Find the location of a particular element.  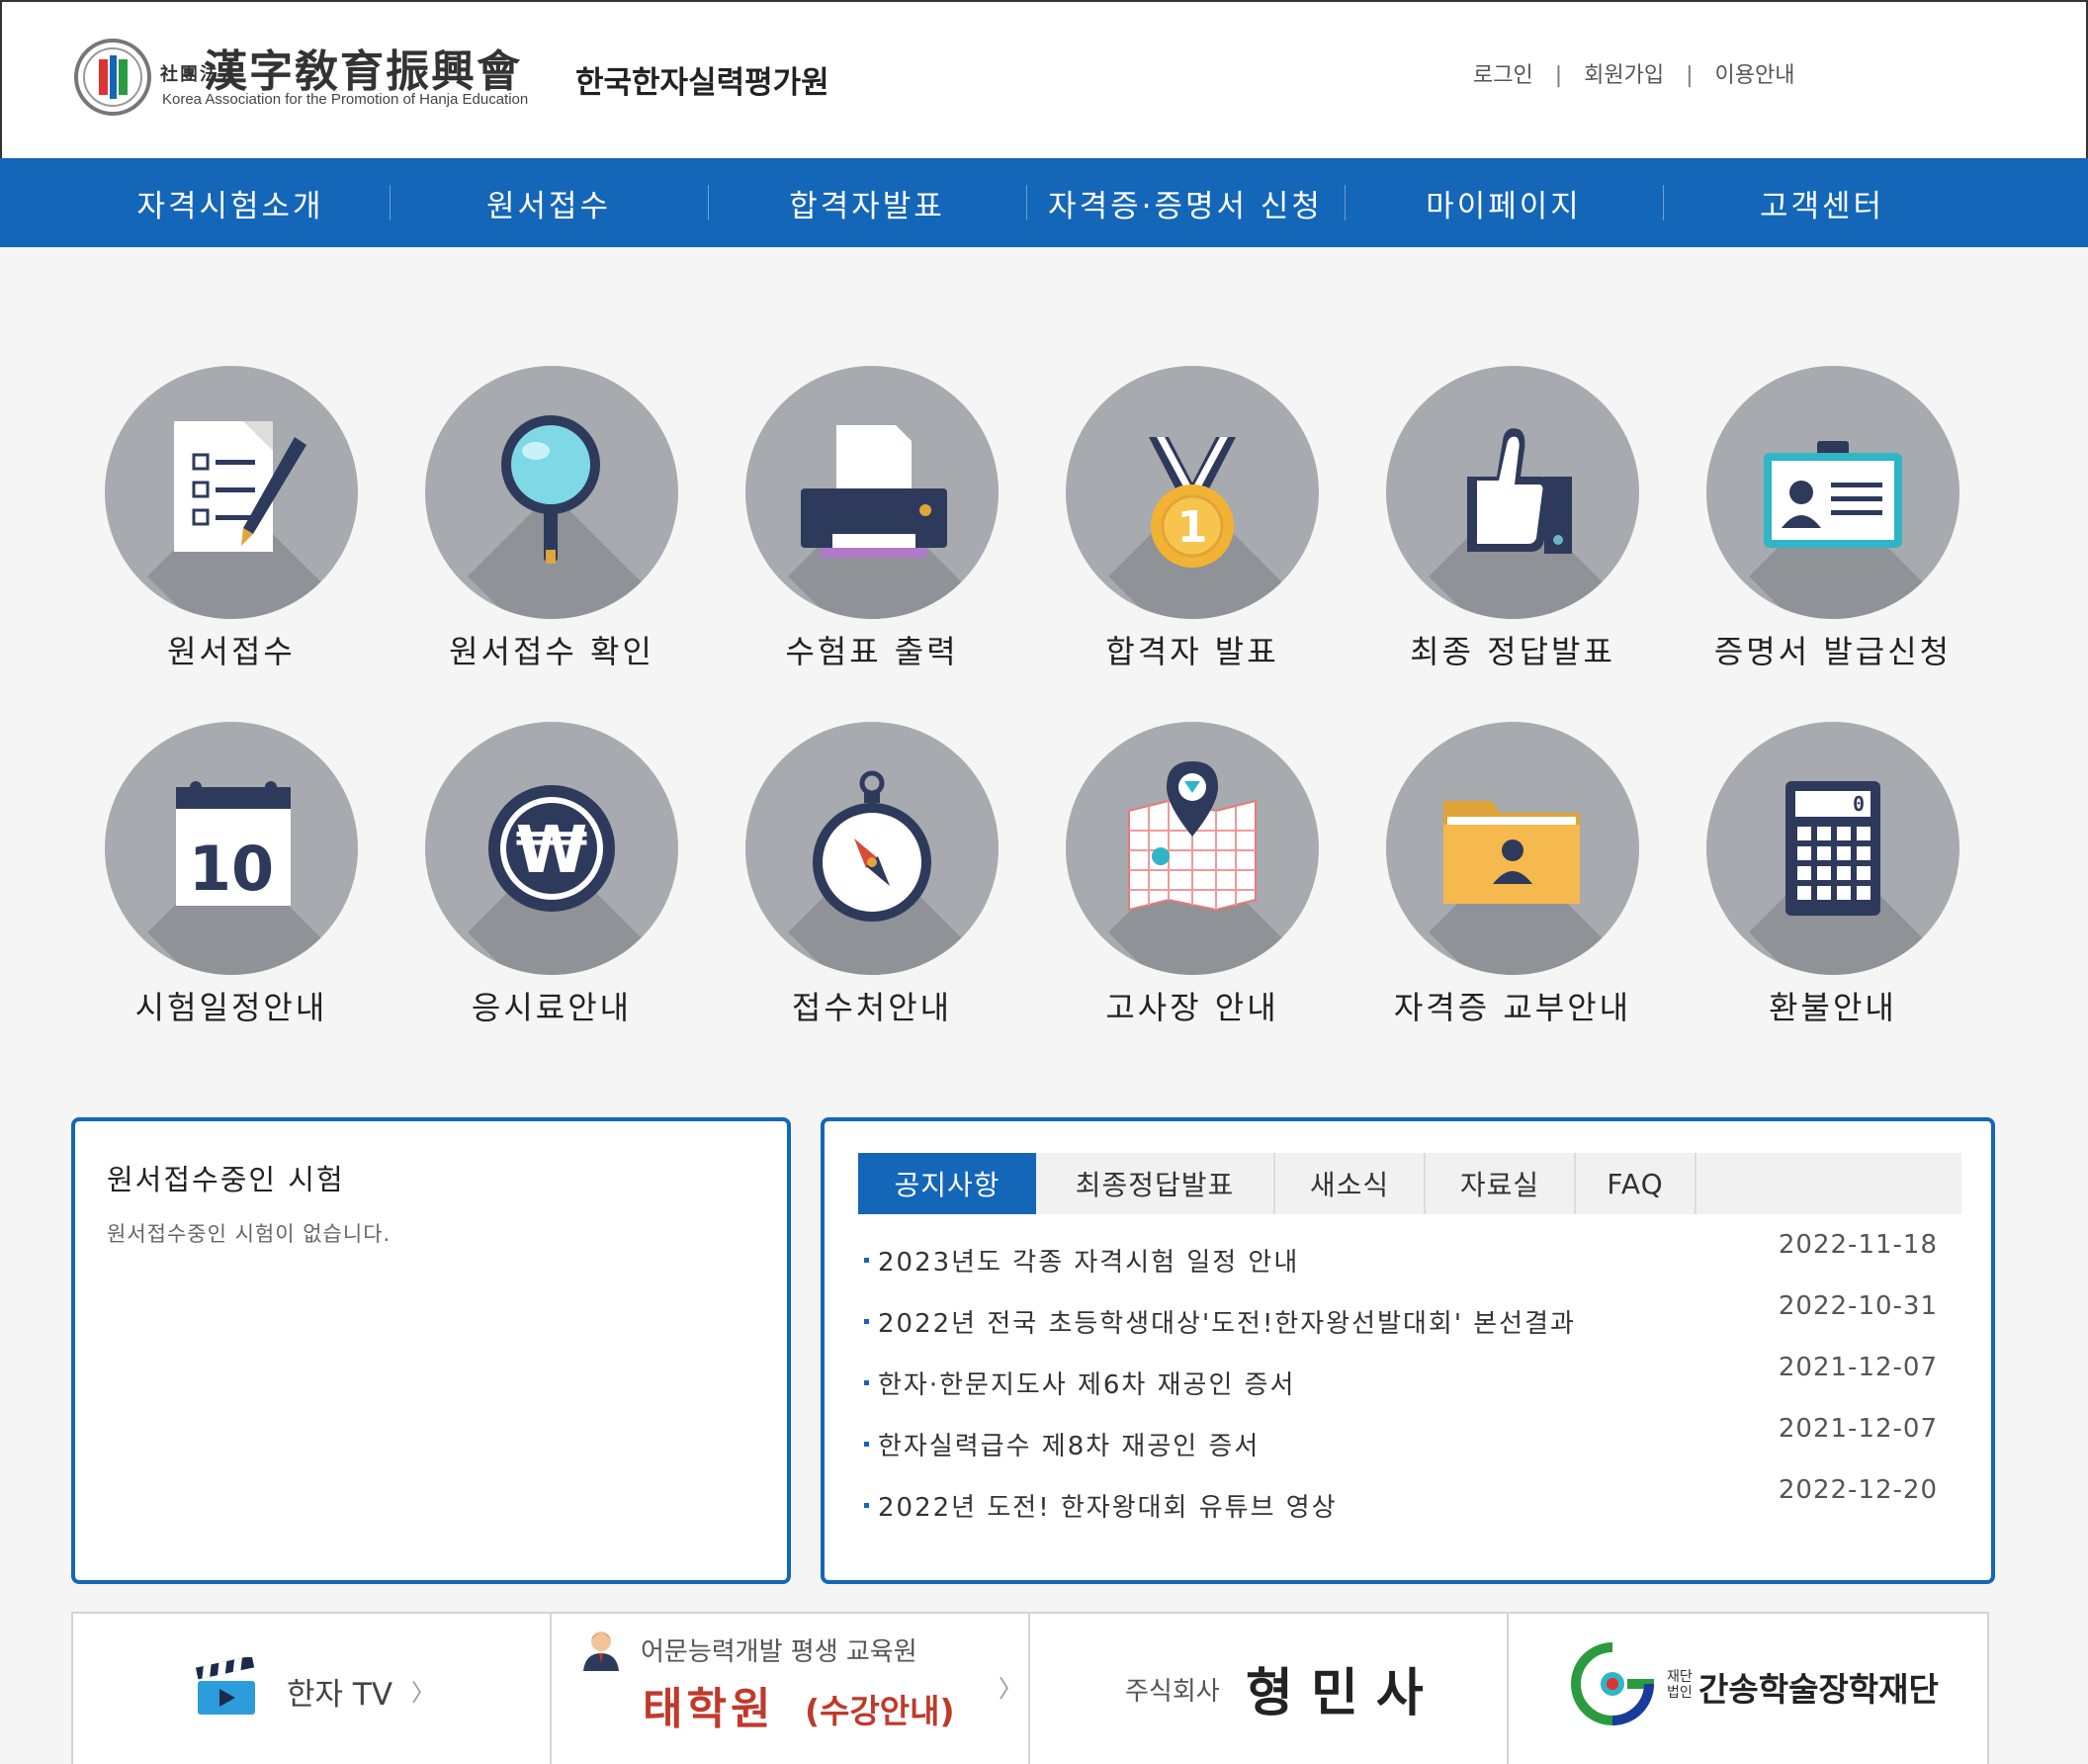

notice-item: 한자·한문지도사 제6차 재공인 증서 2021-12-07 is located at coordinates (1408, 1378).